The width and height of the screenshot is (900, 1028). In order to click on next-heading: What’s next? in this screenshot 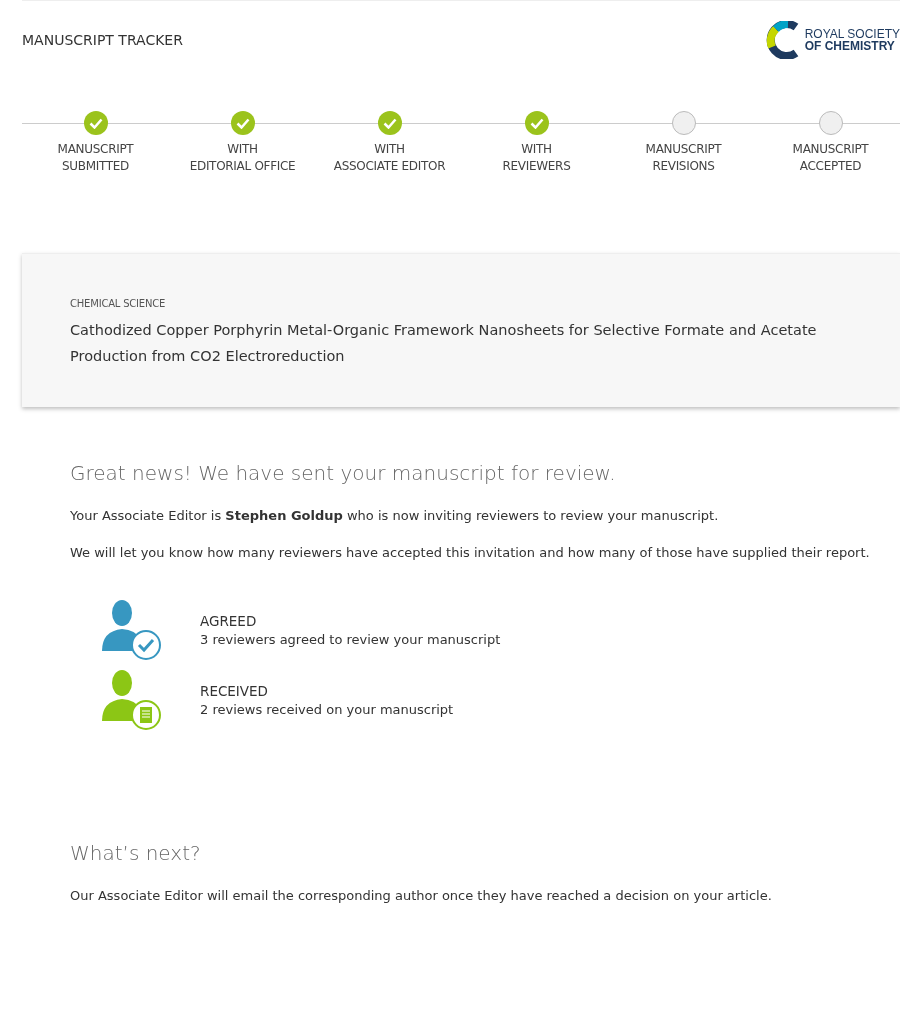, I will do `click(136, 853)`.